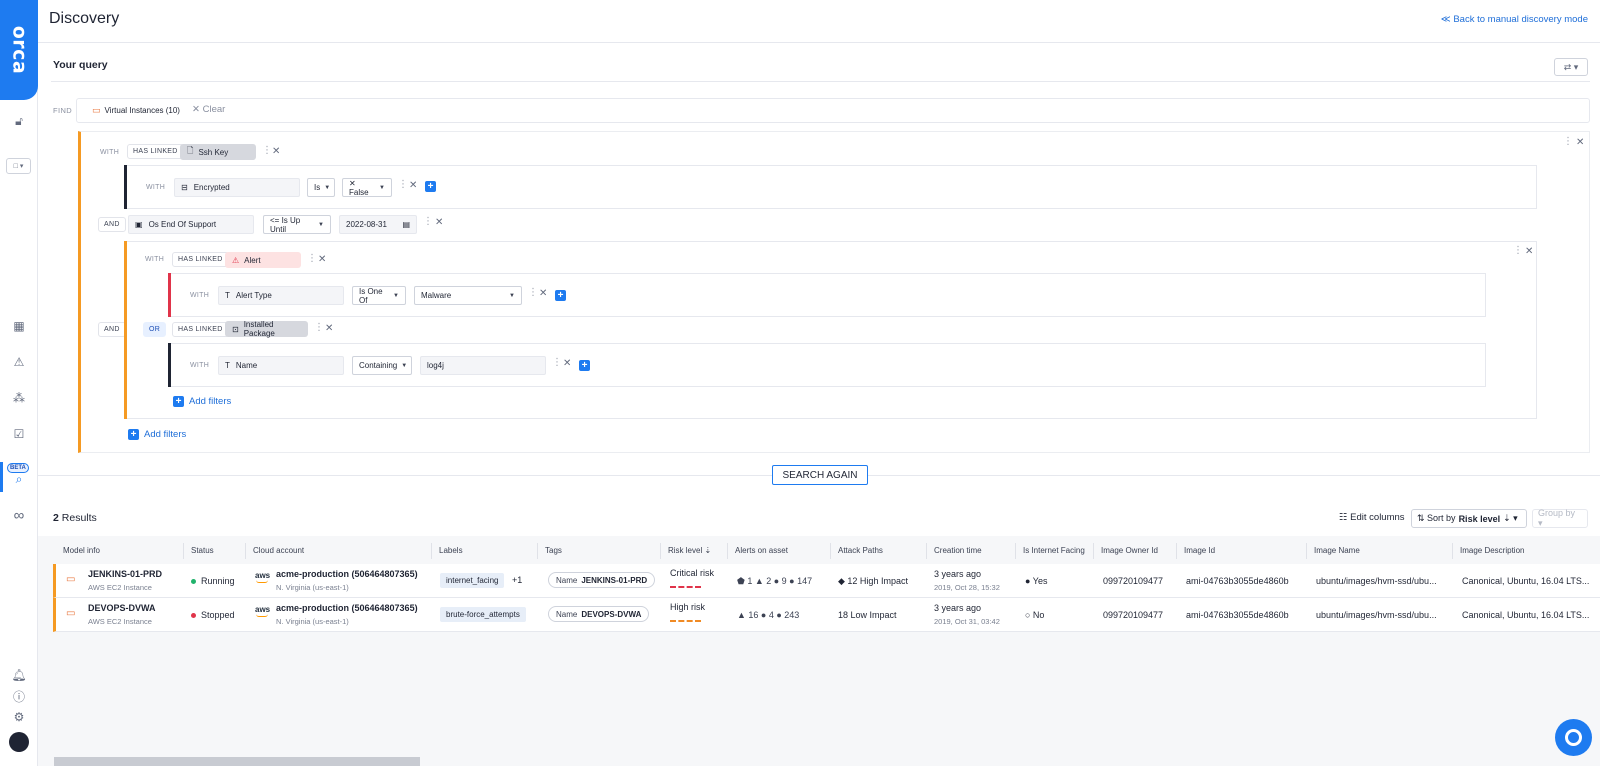  Describe the element at coordinates (768, 615) in the screenshot. I see `alerts-on-asset: ▲ 16 ● 4 ● 243` at that location.